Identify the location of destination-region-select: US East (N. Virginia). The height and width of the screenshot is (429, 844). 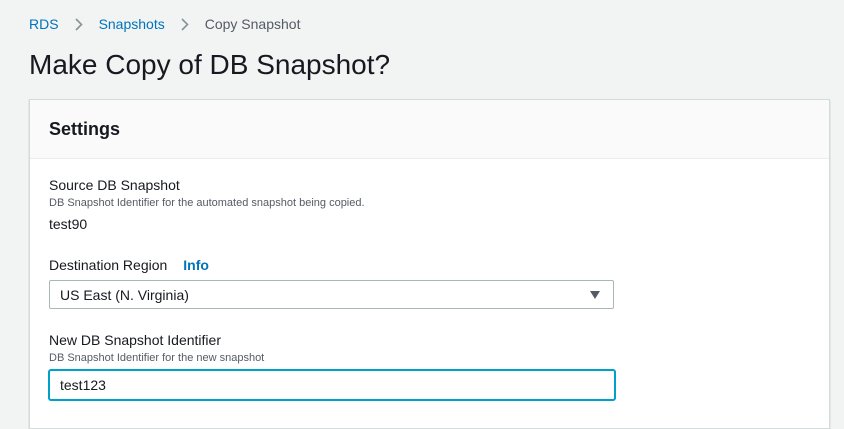
(331, 294).